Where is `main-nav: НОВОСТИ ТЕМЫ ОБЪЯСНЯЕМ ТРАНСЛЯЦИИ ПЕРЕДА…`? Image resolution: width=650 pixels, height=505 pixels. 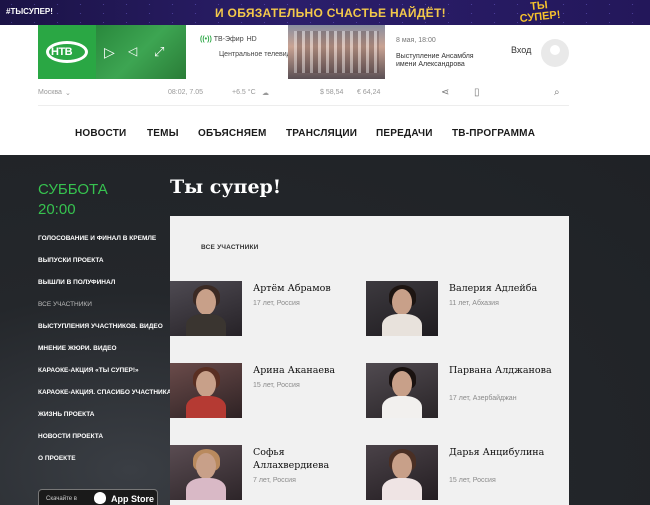
main-nav: НОВОСТИ ТЕМЫ ОБЪЯСНЯЕМ ТРАНСЛЯЦИИ ПЕРЕДА… is located at coordinates (325, 134).